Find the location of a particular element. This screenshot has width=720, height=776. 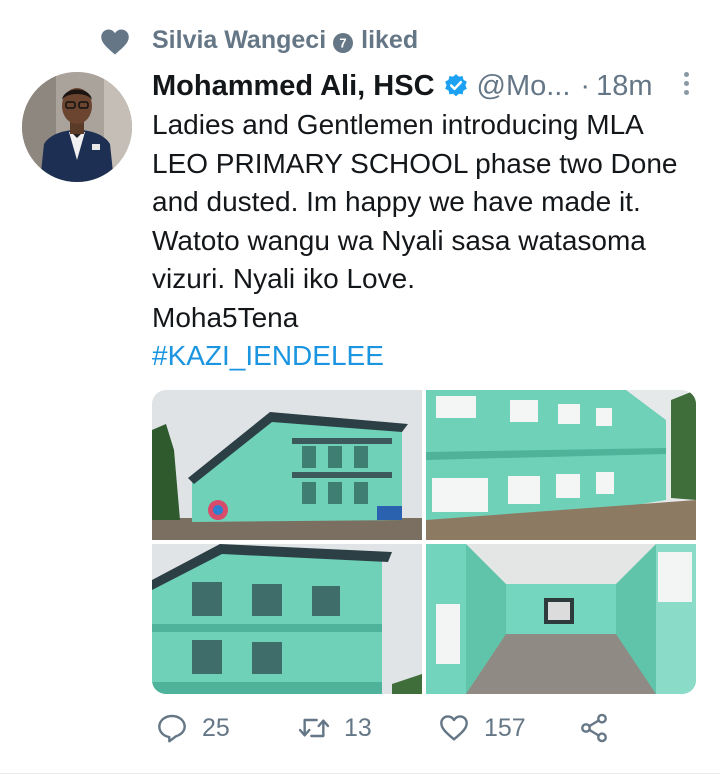

liker-name: Silvia Wangeci is located at coordinates (239, 40).